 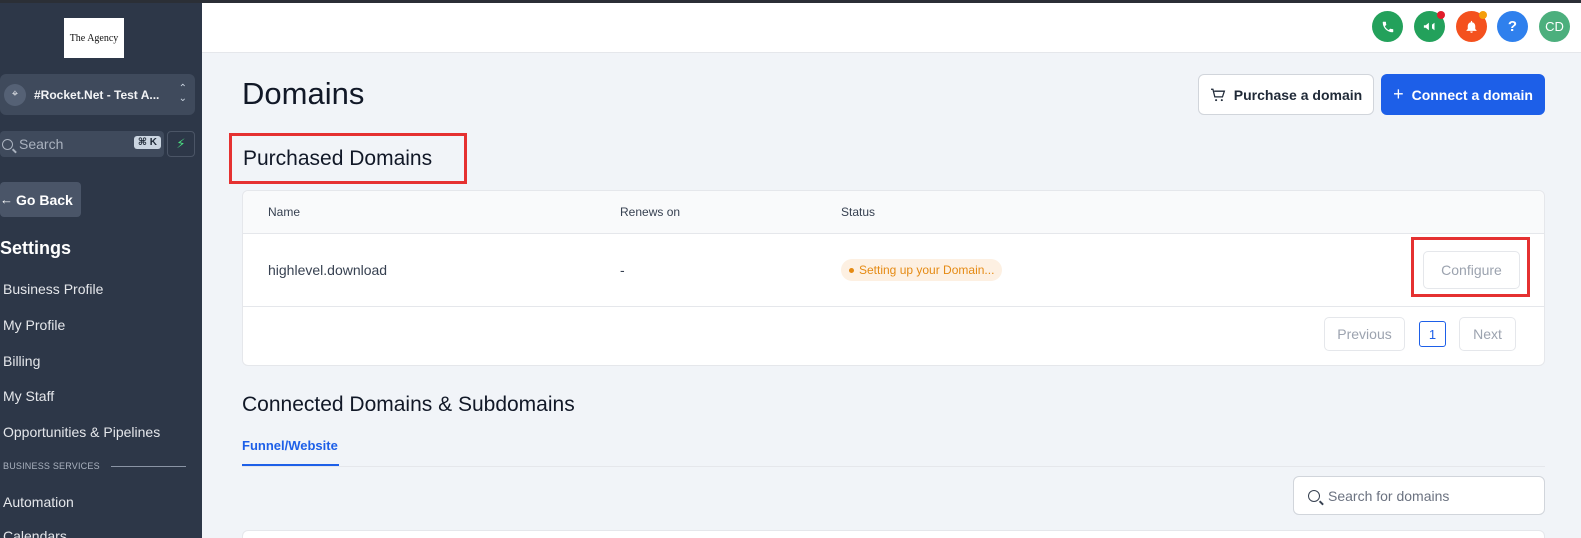 What do you see at coordinates (34, 325) in the screenshot?
I see `sidebar-item-my-profile: My Profile` at bounding box center [34, 325].